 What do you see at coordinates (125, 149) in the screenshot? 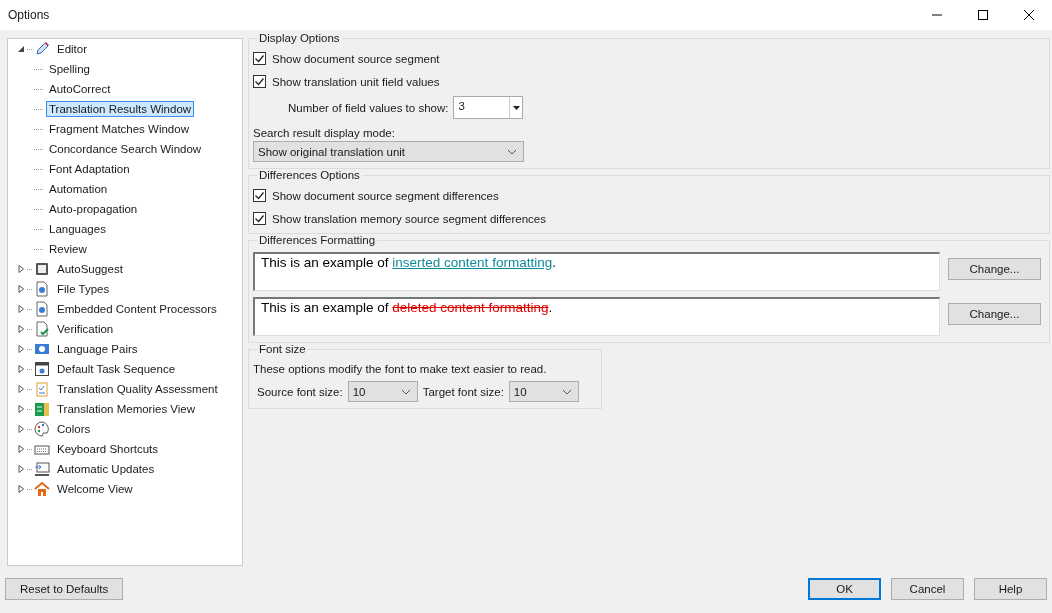
I see `tree-item: Concordance Search Window` at bounding box center [125, 149].